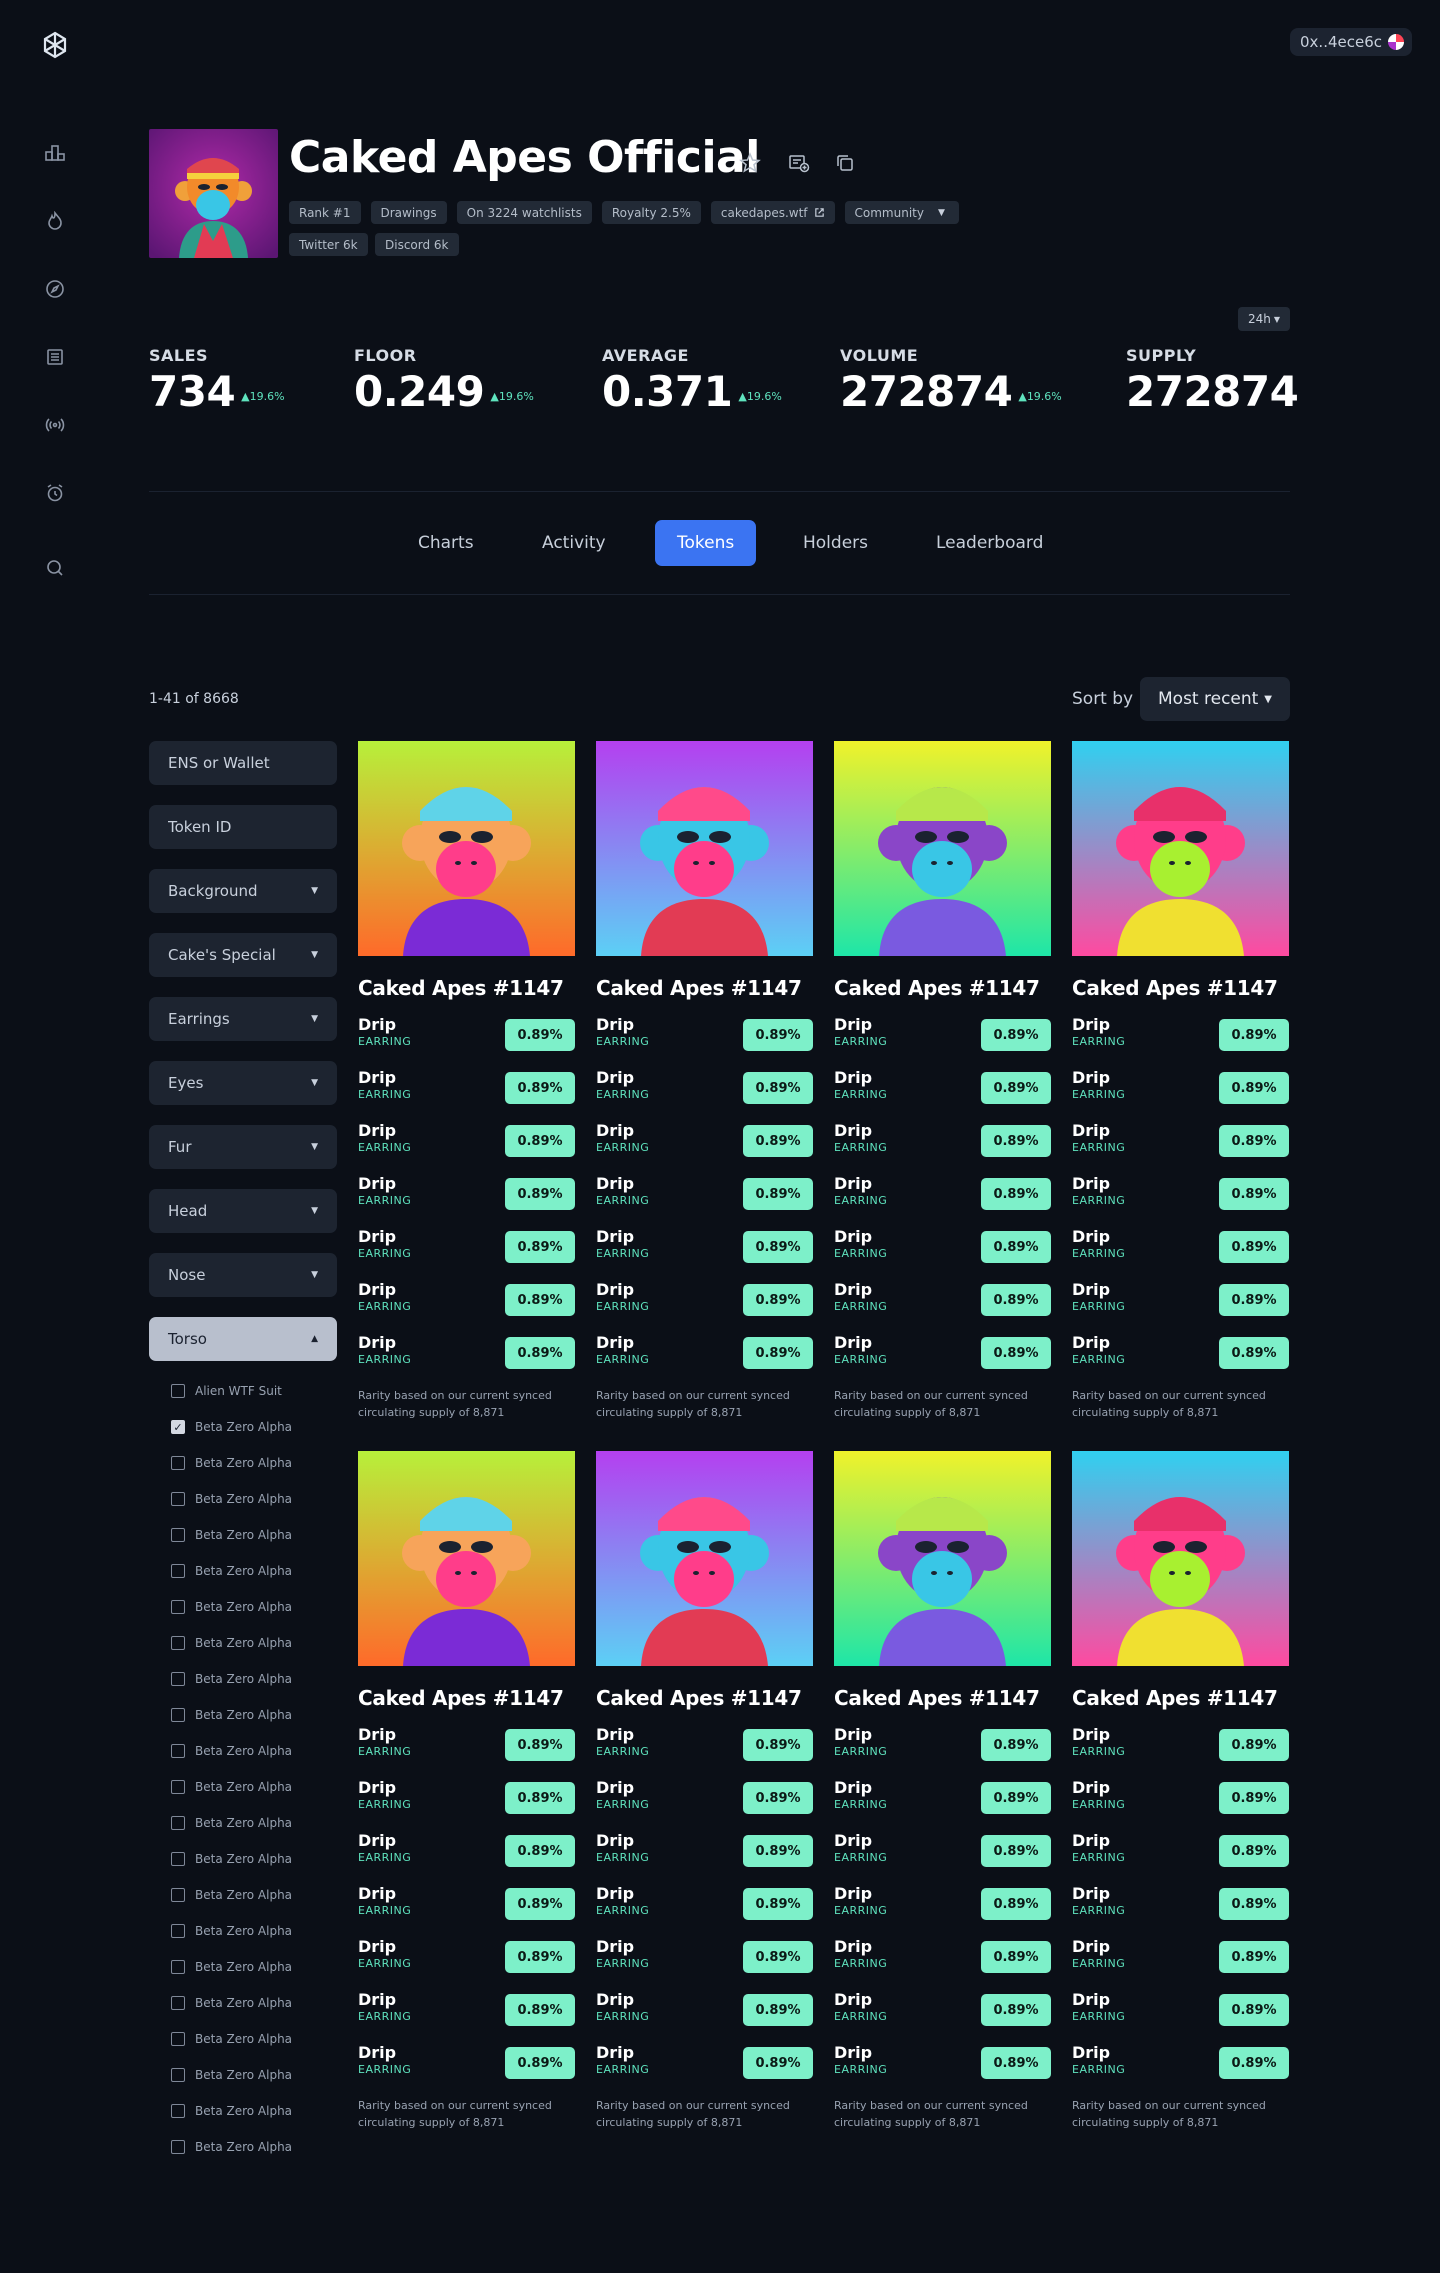  I want to click on checkbox: ✓, so click(178, 1427).